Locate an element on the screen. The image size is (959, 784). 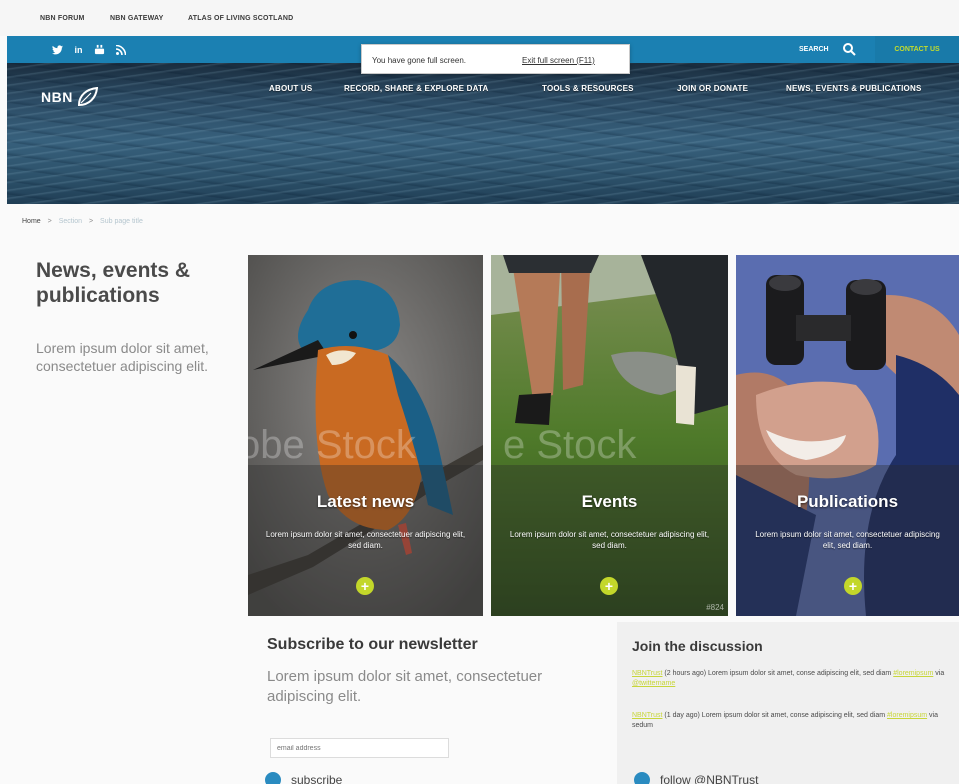
contact-us-button: CONTACT US is located at coordinates (917, 49).